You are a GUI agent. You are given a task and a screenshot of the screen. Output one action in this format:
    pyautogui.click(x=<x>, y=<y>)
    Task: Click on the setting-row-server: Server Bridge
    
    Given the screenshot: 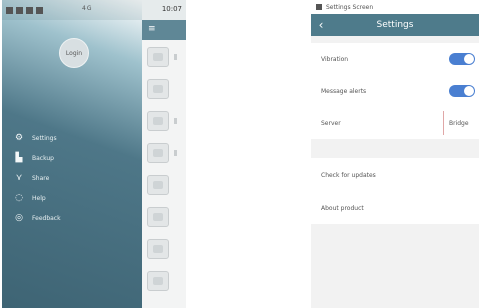 What is the action you would take?
    pyautogui.click(x=395, y=123)
    